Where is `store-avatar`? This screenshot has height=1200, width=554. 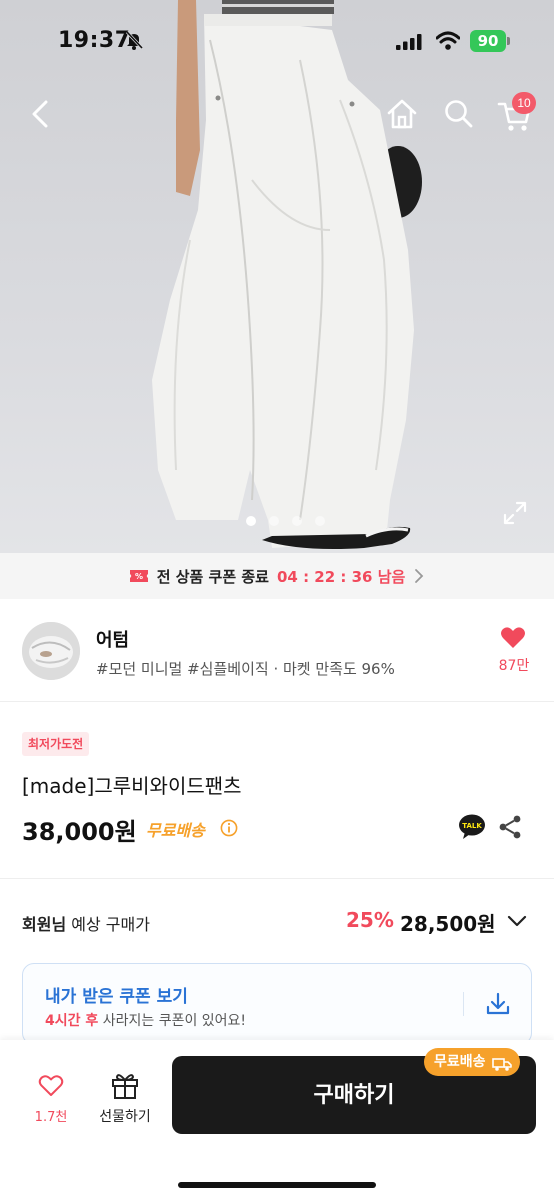
store-avatar is located at coordinates (51, 651).